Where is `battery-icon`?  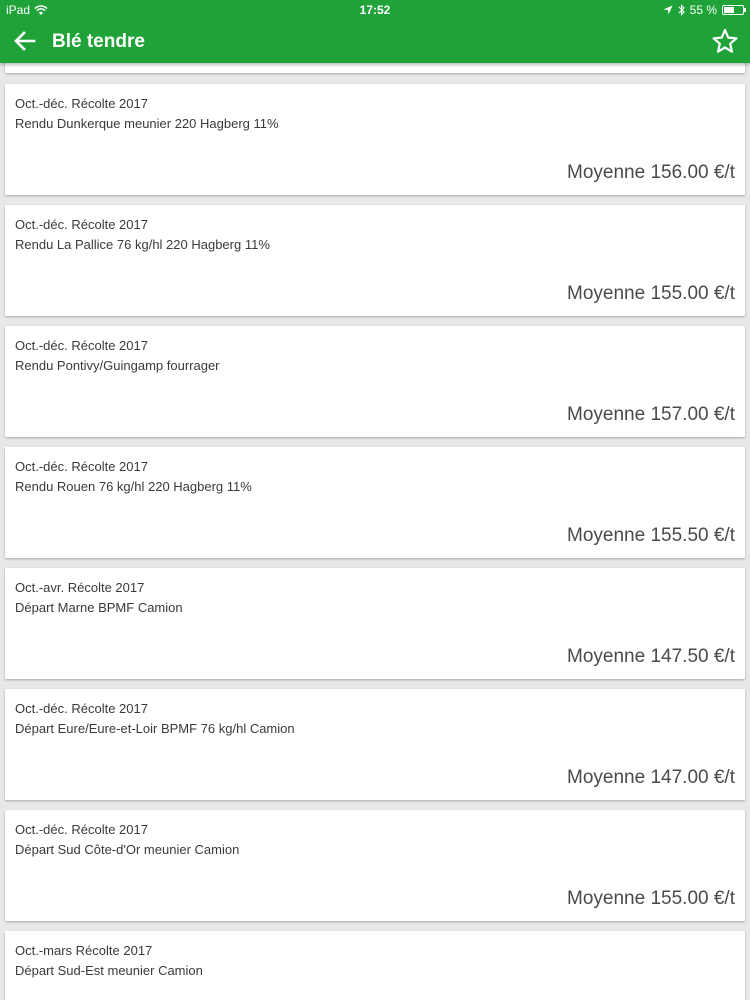
battery-icon is located at coordinates (734, 10).